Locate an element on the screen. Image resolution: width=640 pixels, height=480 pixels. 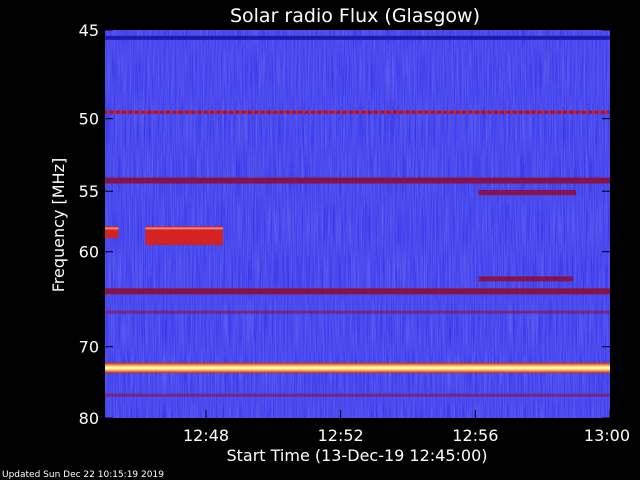
y-tick-label: 70 is located at coordinates (89, 347).